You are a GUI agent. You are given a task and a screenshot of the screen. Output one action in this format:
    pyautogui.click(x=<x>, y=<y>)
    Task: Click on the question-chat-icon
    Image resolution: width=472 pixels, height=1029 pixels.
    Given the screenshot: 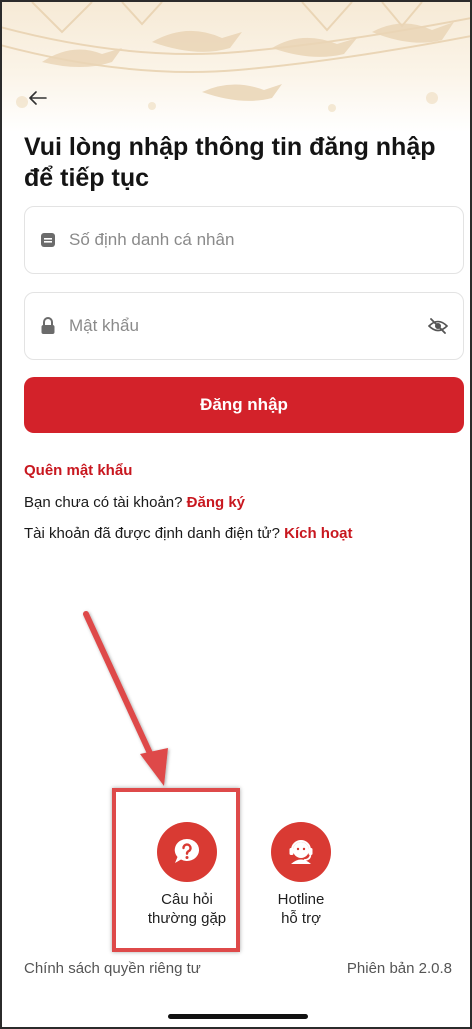 What is the action you would take?
    pyautogui.click(x=187, y=852)
    